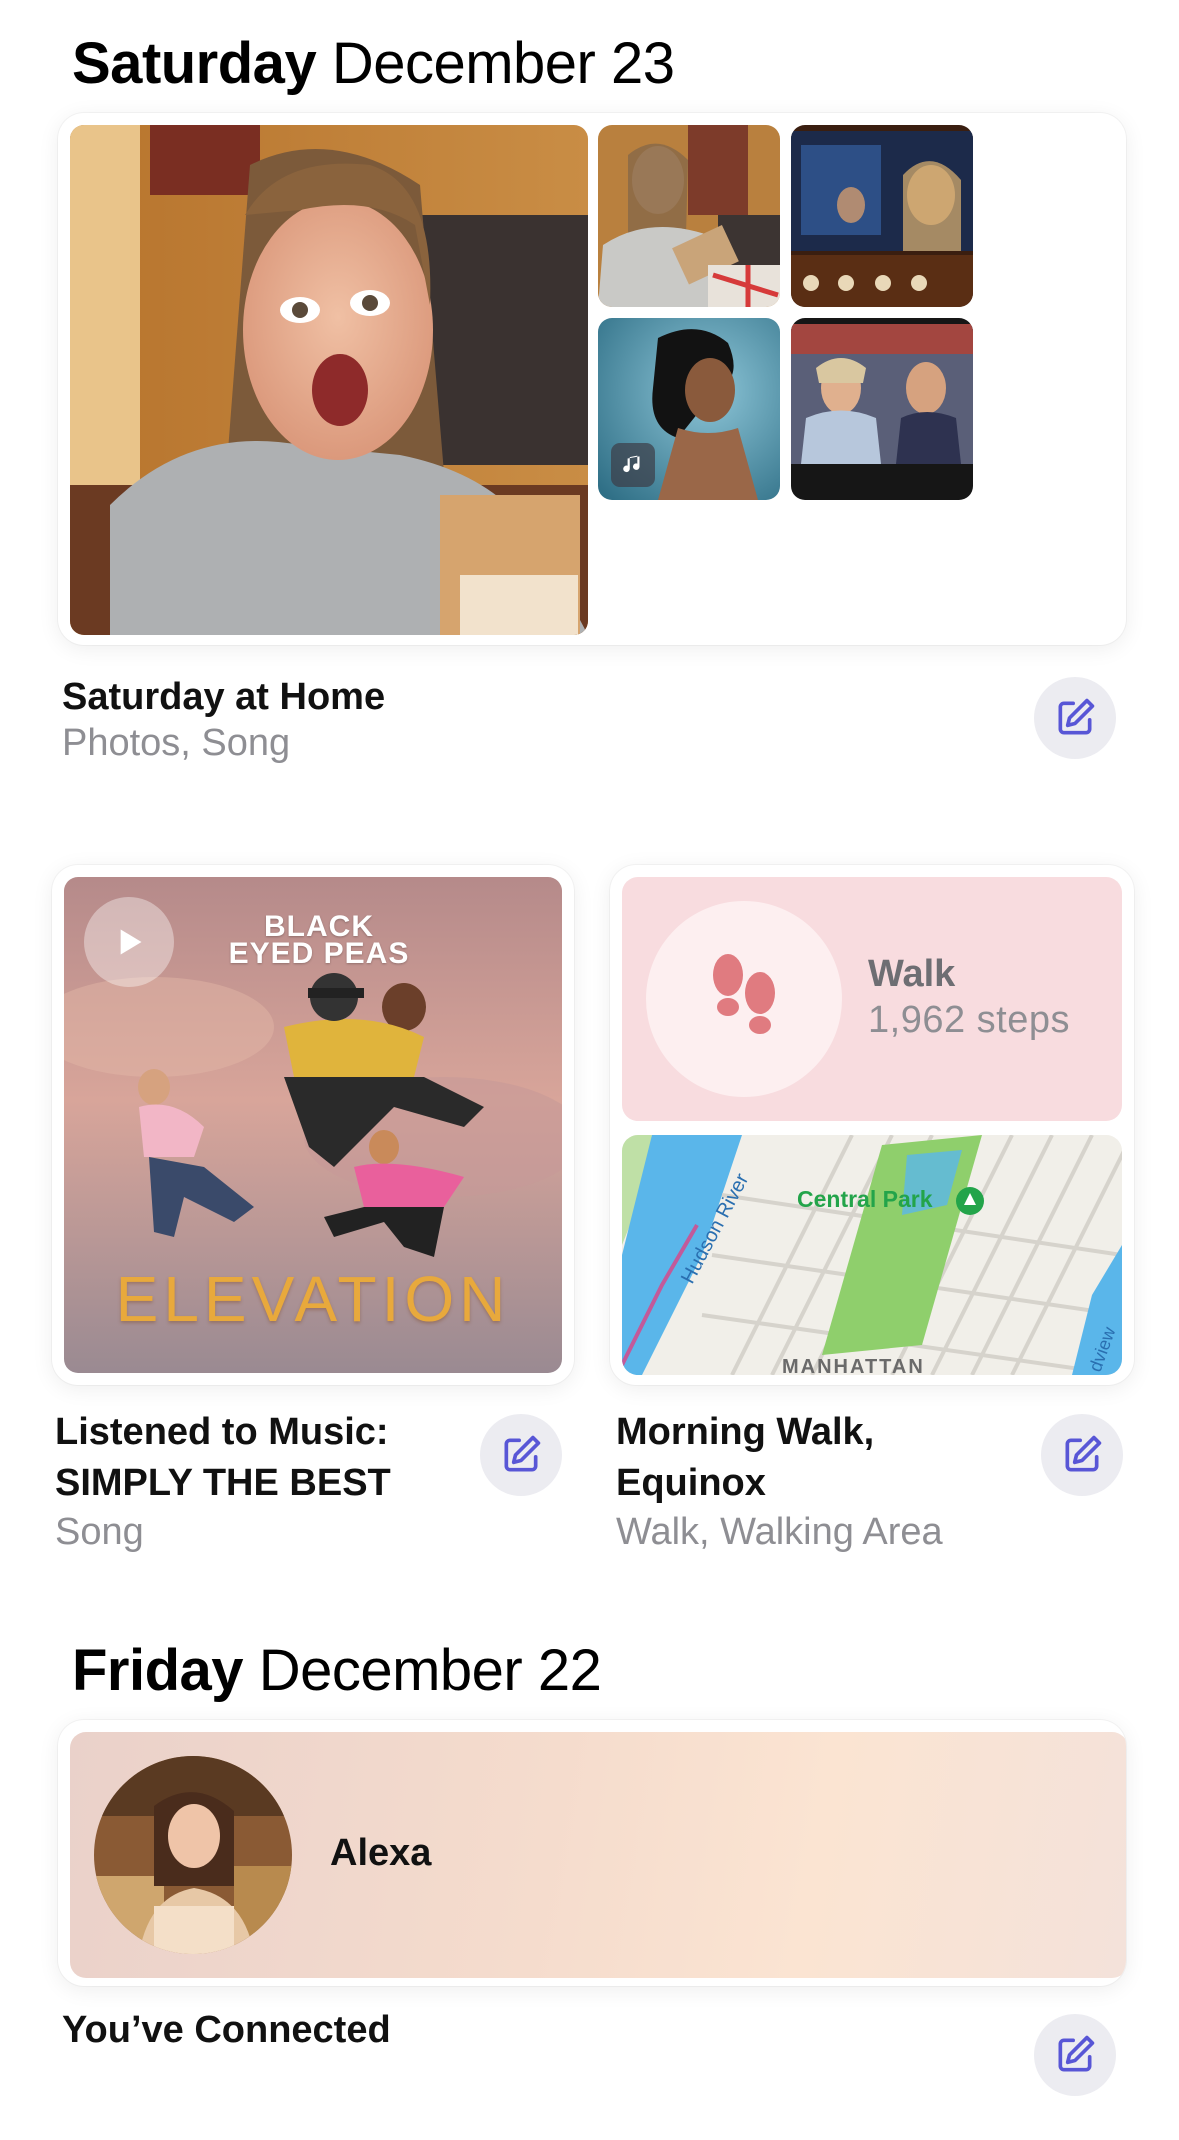 Image resolution: width=1179 pixels, height=2140 pixels. I want to click on walk-activity-label: Walk, so click(912, 974).